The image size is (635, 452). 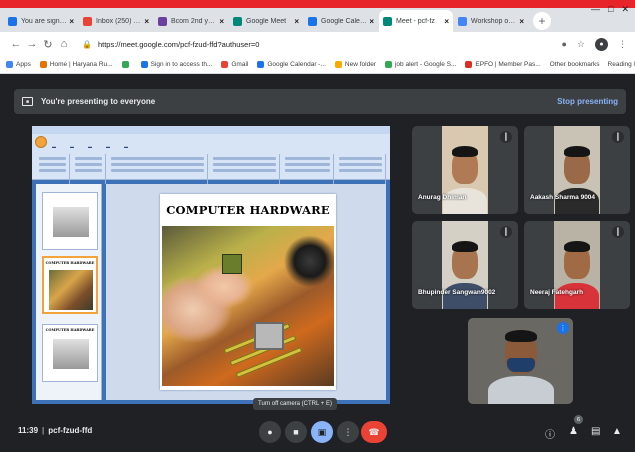 I want to click on participant-name: Neeraj Fatehgarh, so click(x=557, y=292).